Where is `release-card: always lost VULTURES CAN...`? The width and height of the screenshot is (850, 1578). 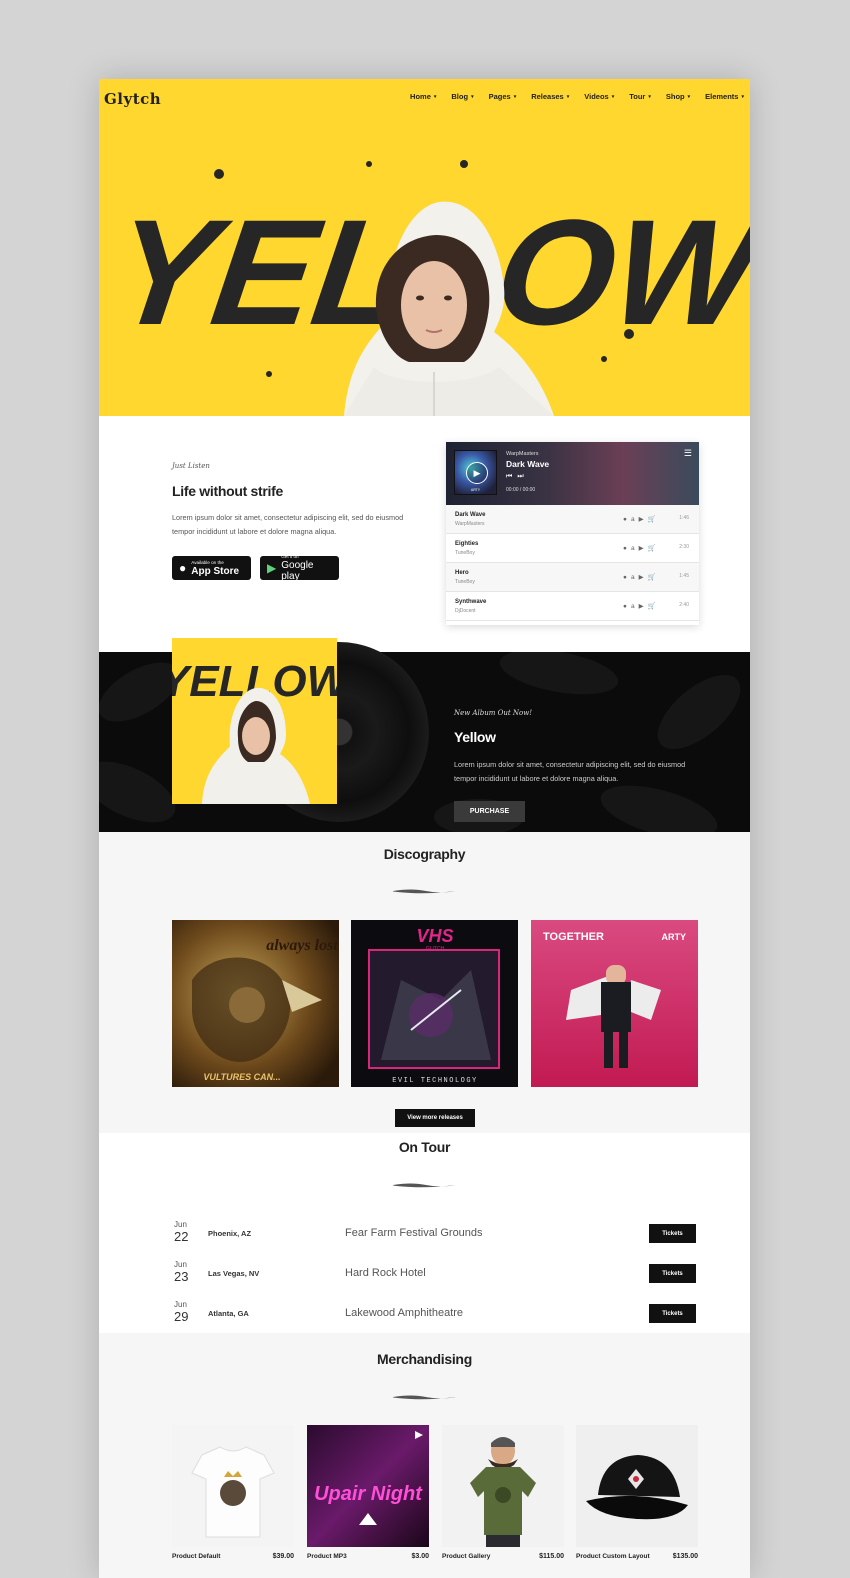
release-card: always lost VULTURES CAN... is located at coordinates (255, 1003).